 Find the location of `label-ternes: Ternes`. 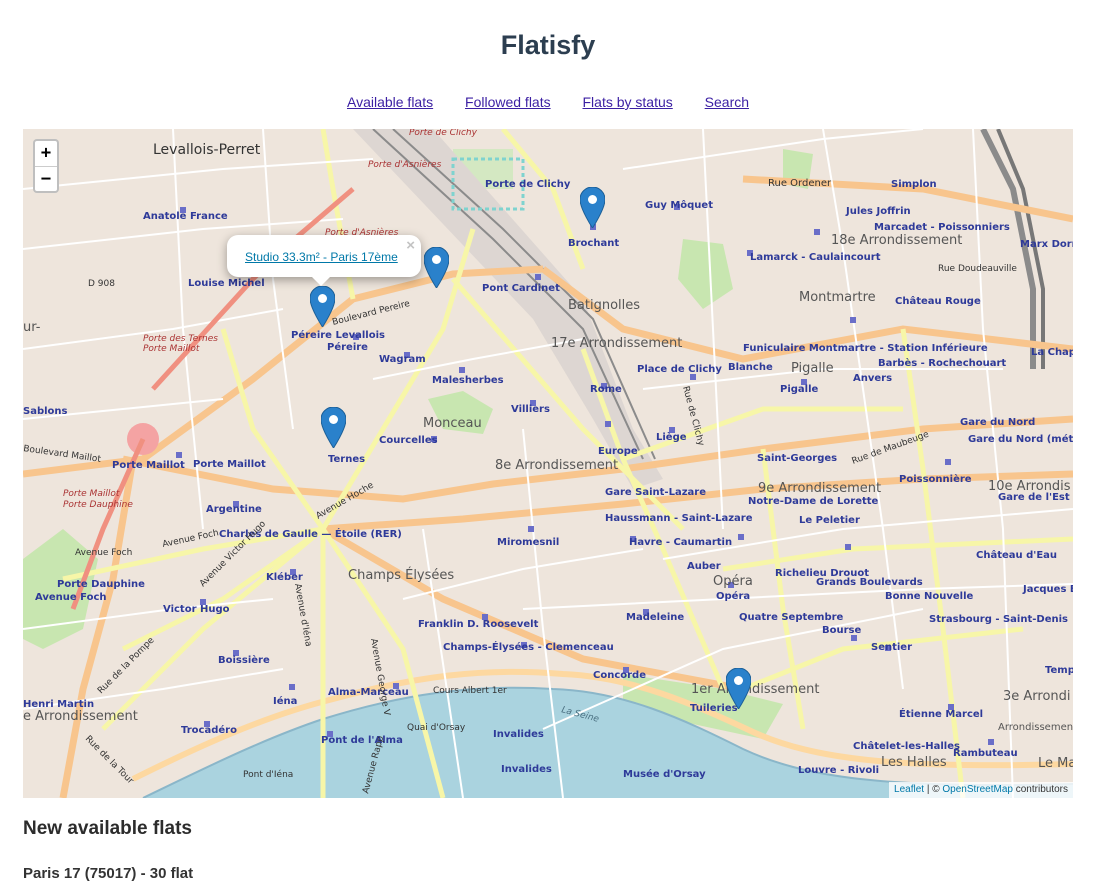

label-ternes: Ternes is located at coordinates (346, 459).